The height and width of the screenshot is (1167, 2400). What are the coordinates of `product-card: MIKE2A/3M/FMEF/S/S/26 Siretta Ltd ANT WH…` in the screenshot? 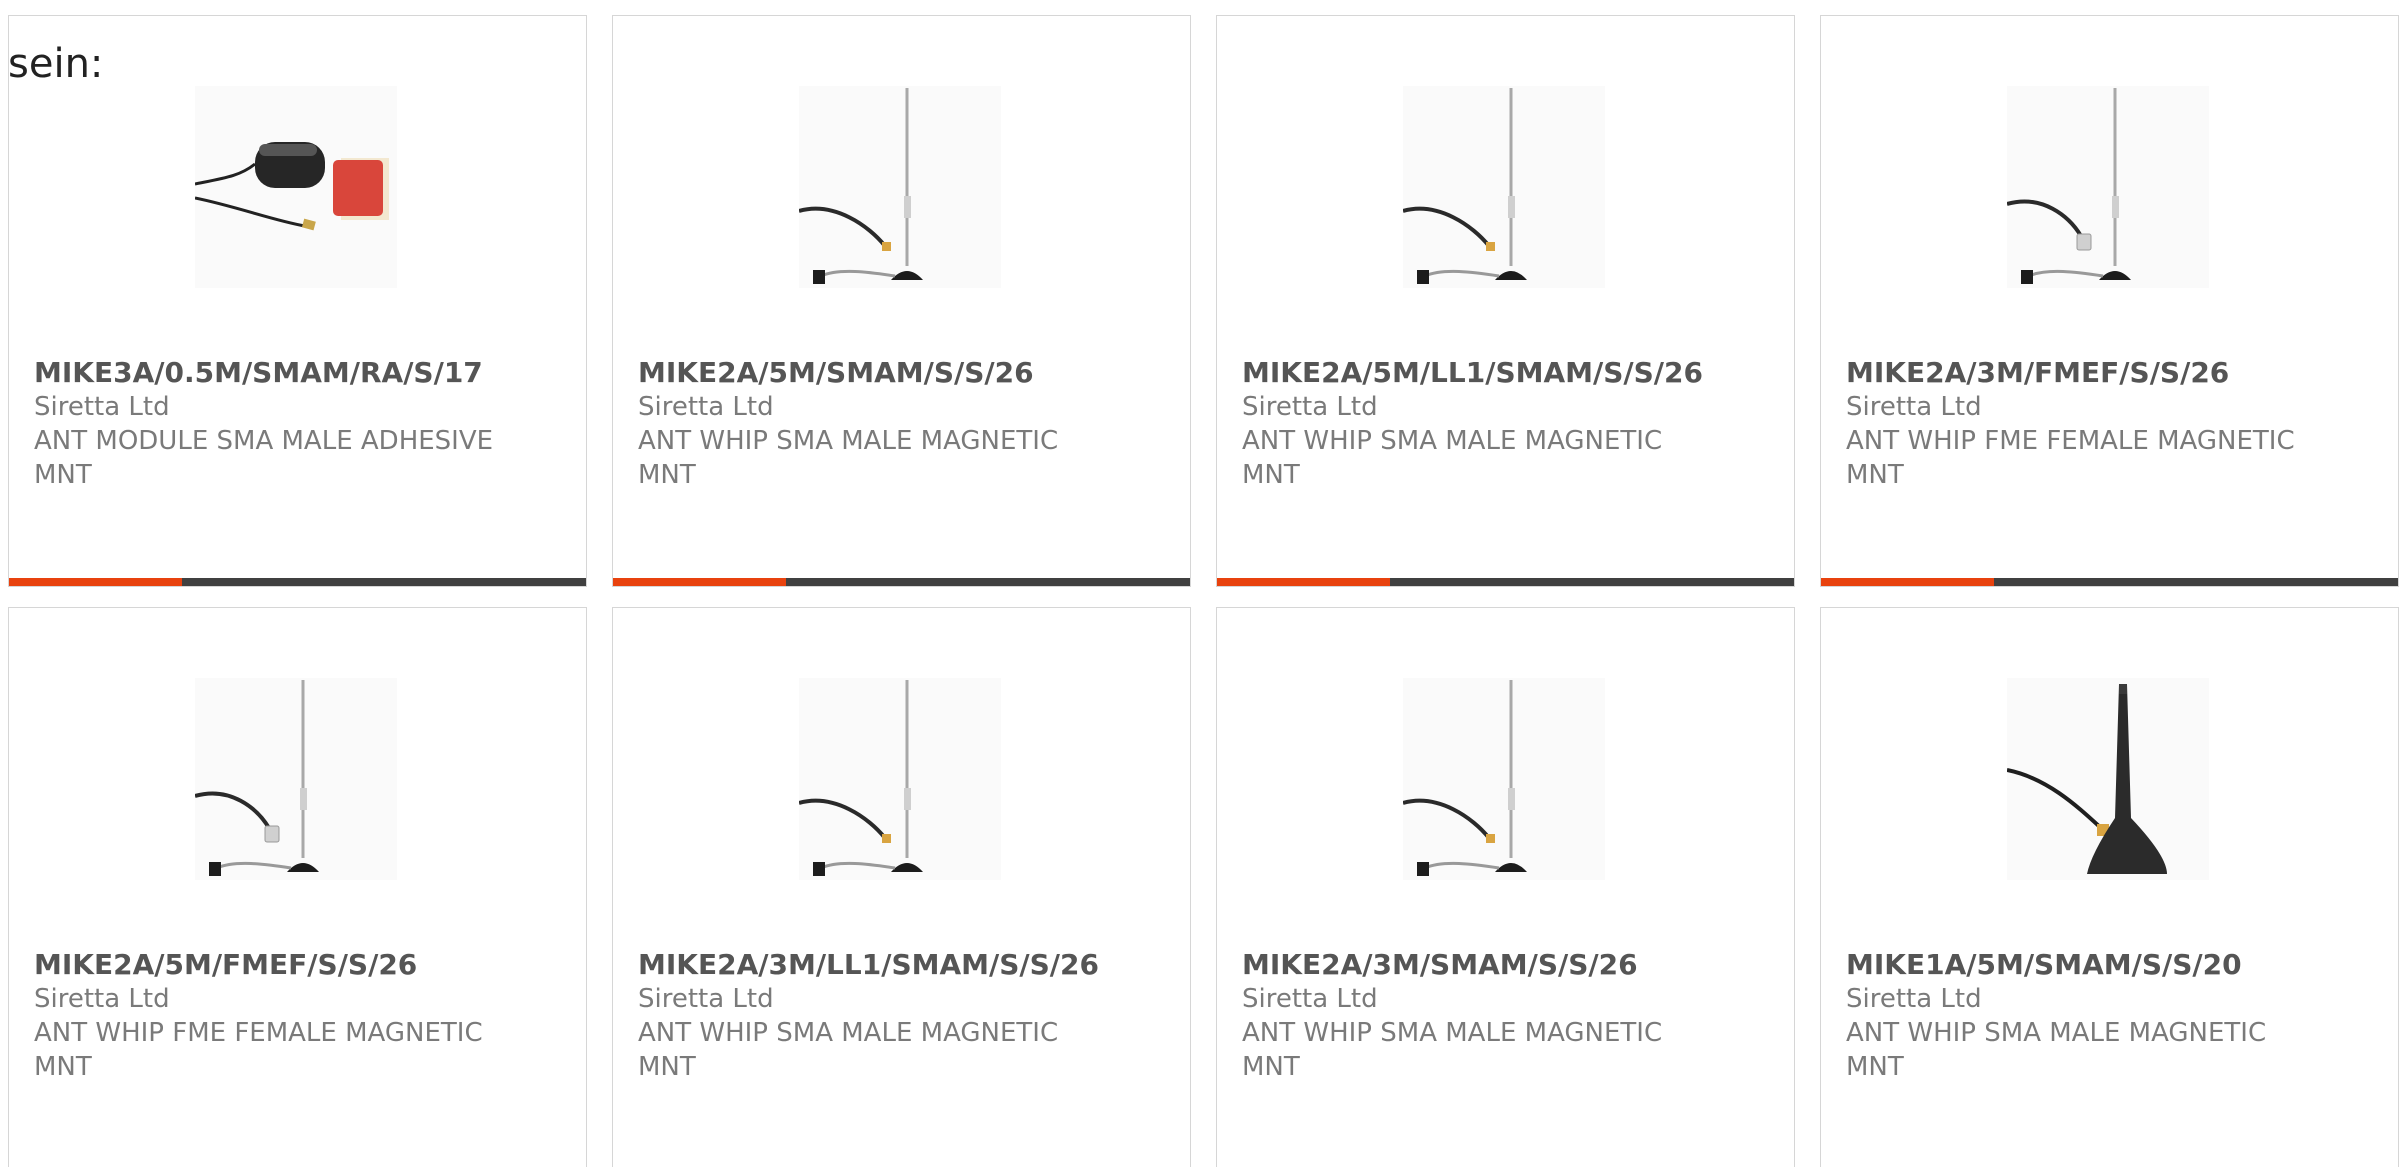 It's located at (2109, 301).